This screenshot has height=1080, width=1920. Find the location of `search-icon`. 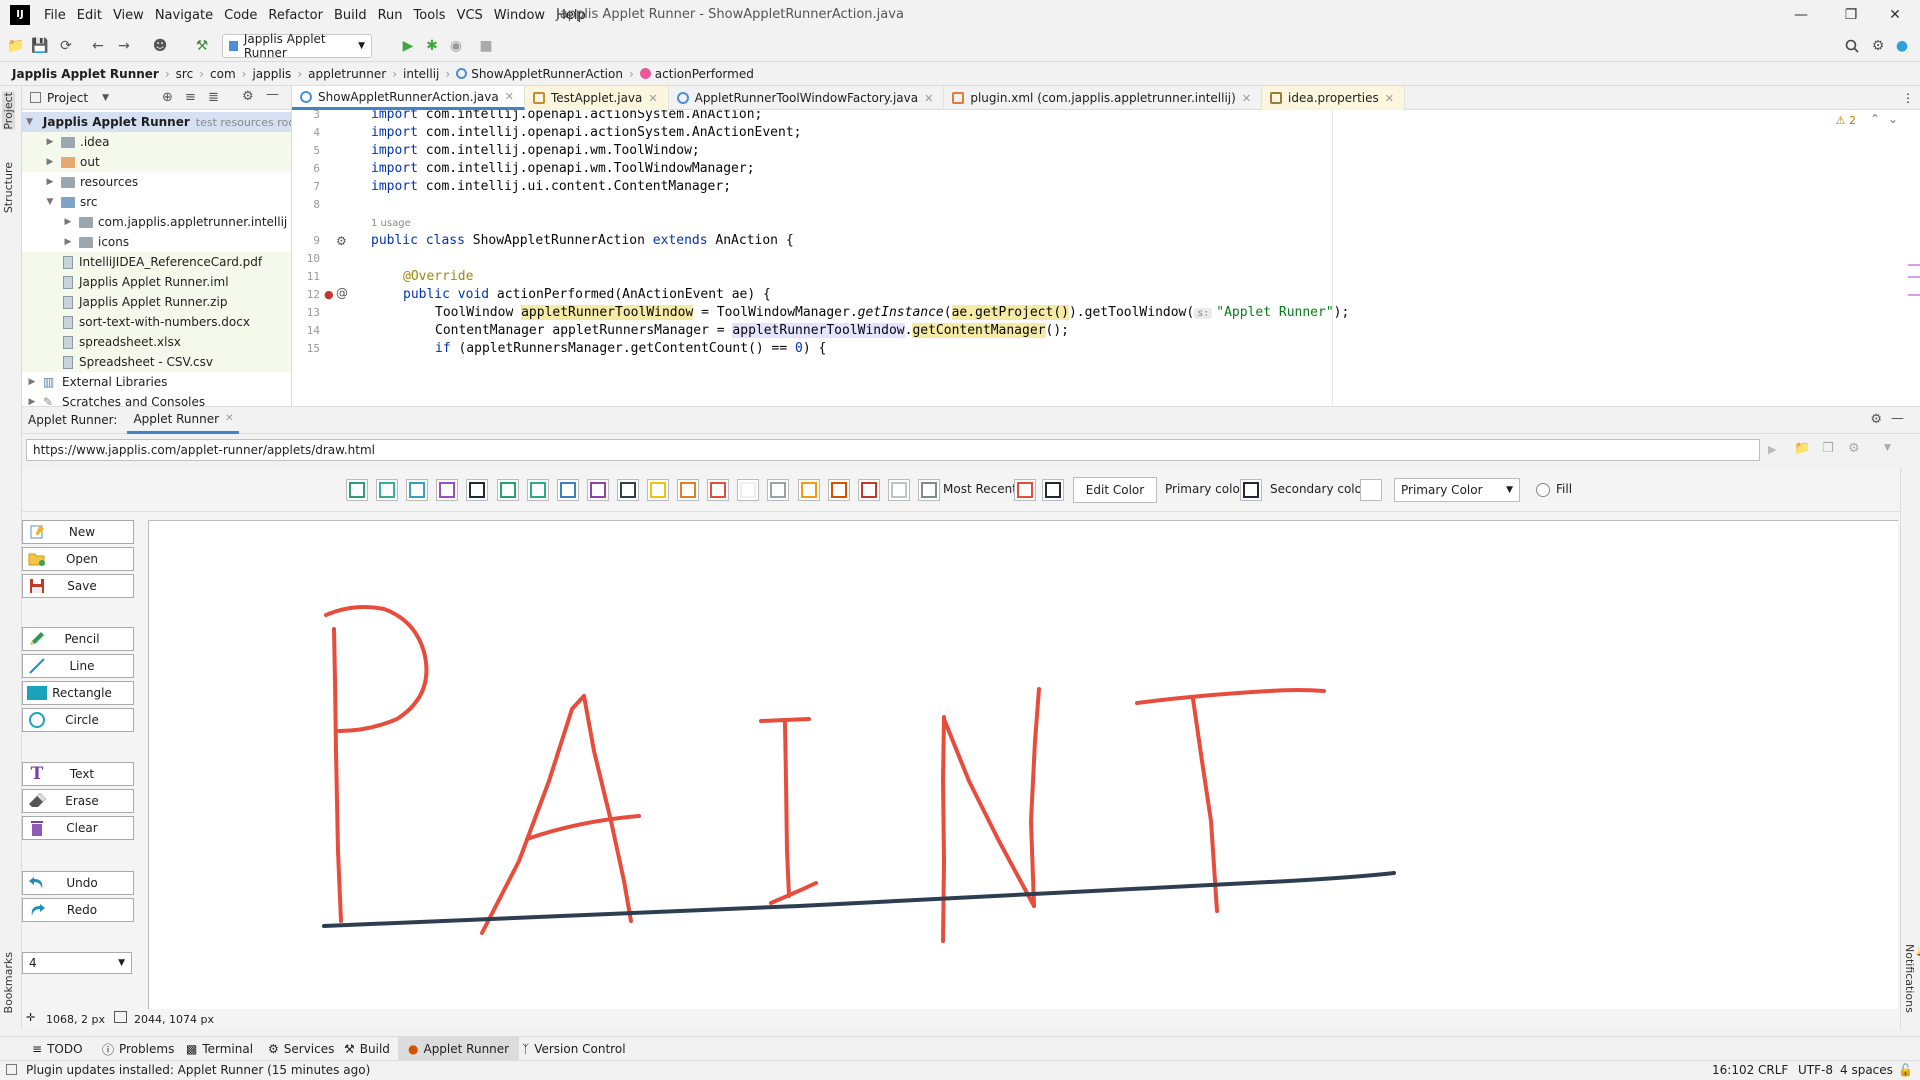

search-icon is located at coordinates (1852, 46).